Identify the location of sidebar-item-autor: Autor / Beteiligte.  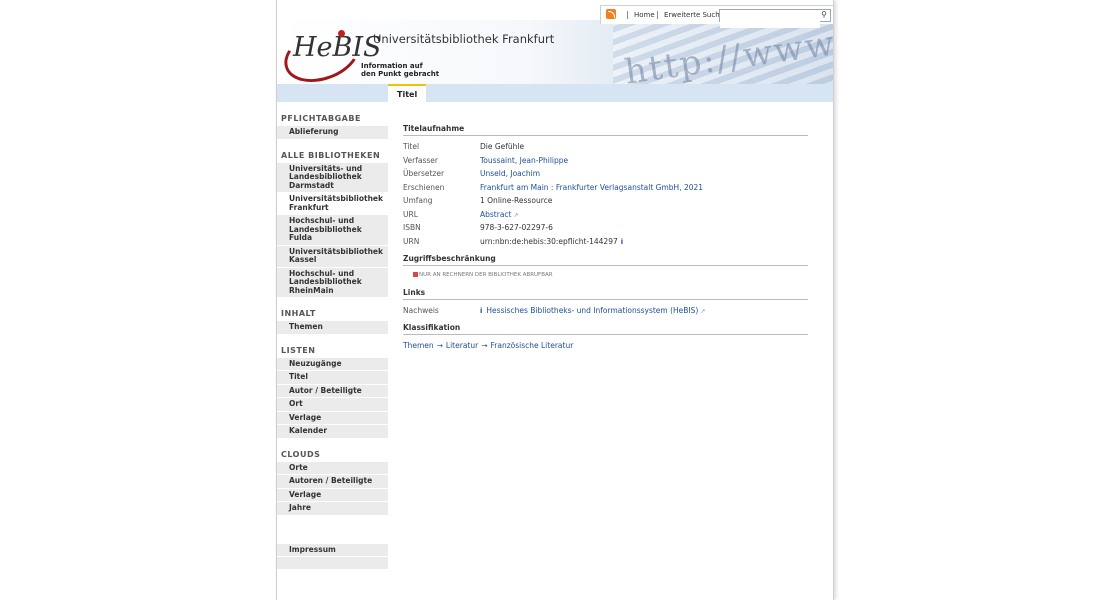
(332, 391).